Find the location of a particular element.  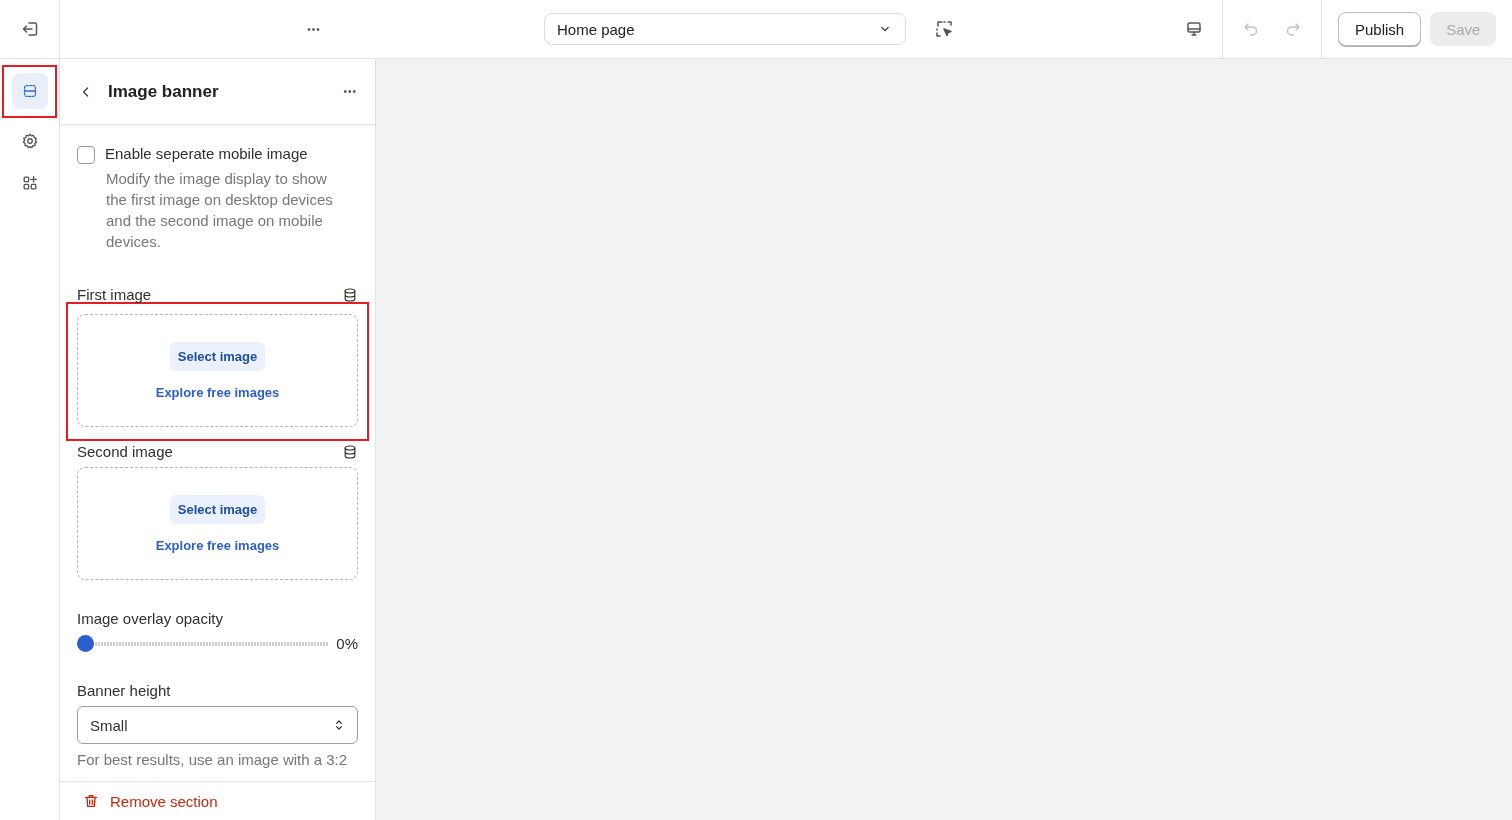

page-select: Home page is located at coordinates (725, 29).